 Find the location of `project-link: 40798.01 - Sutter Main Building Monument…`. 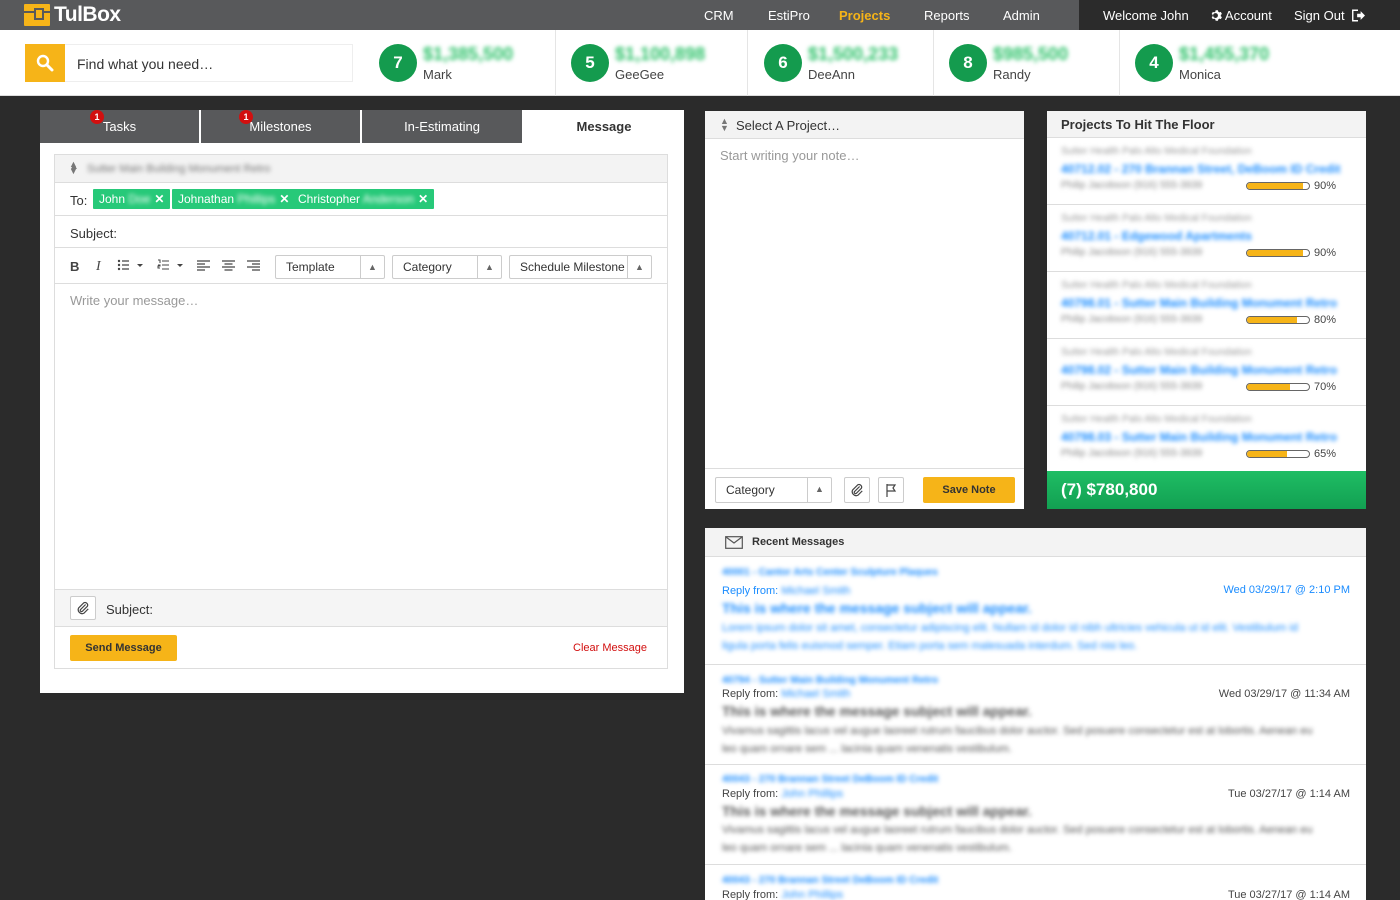

project-link: 40798.01 - Sutter Main Building Monument… is located at coordinates (1199, 303).